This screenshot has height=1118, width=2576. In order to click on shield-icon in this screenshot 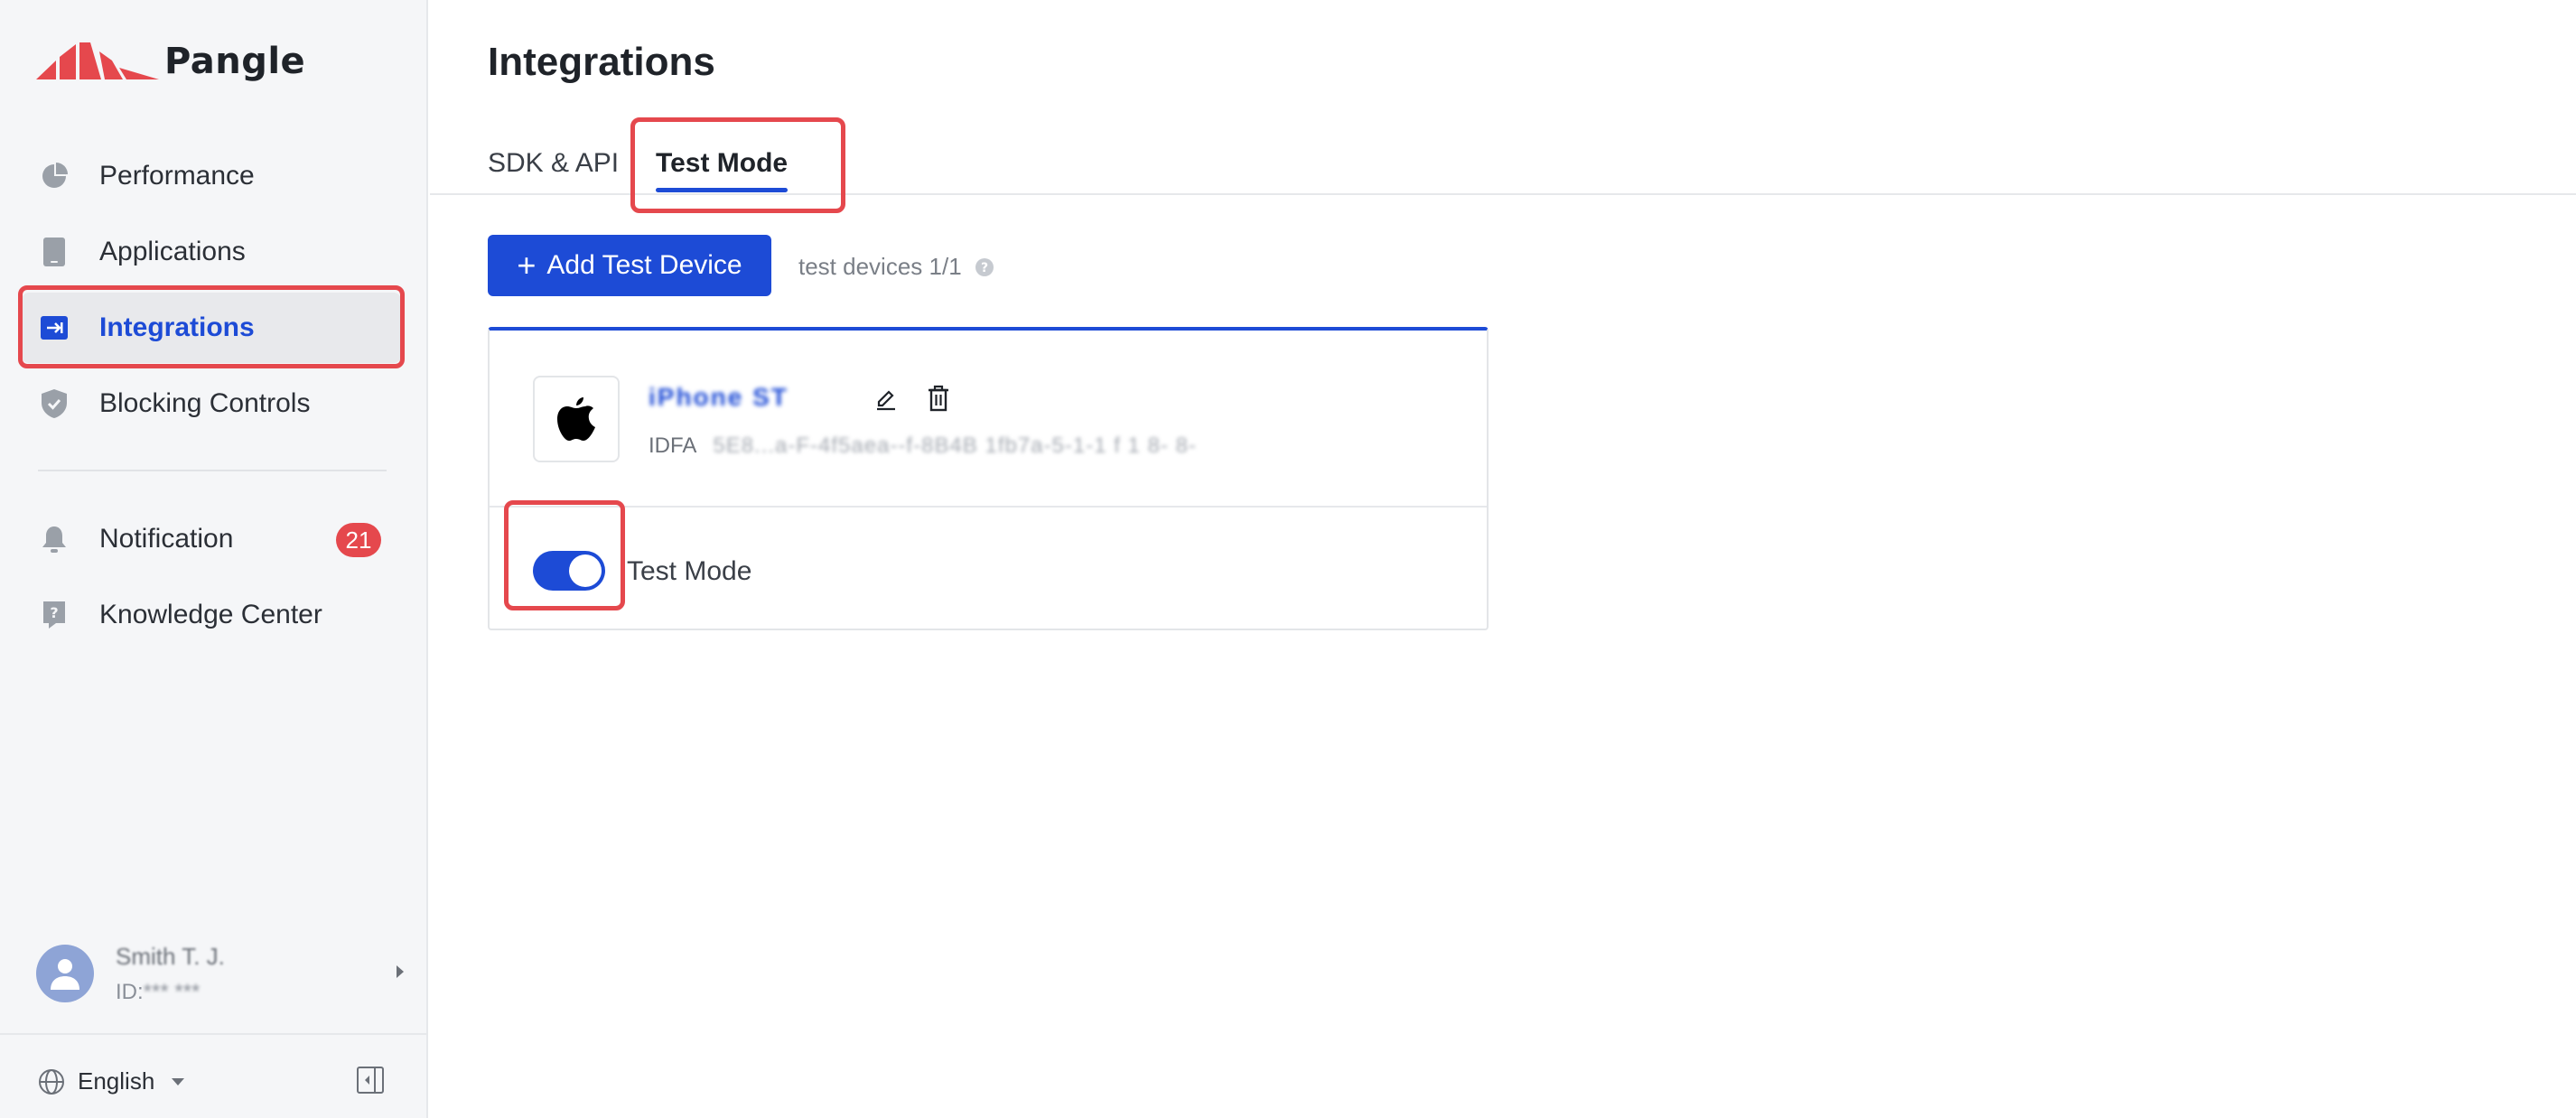, I will do `click(54, 404)`.